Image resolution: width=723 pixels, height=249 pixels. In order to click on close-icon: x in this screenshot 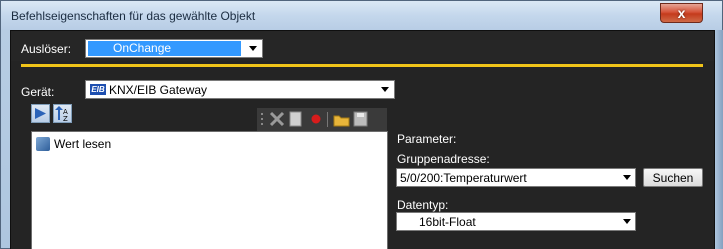, I will do `click(681, 13)`.